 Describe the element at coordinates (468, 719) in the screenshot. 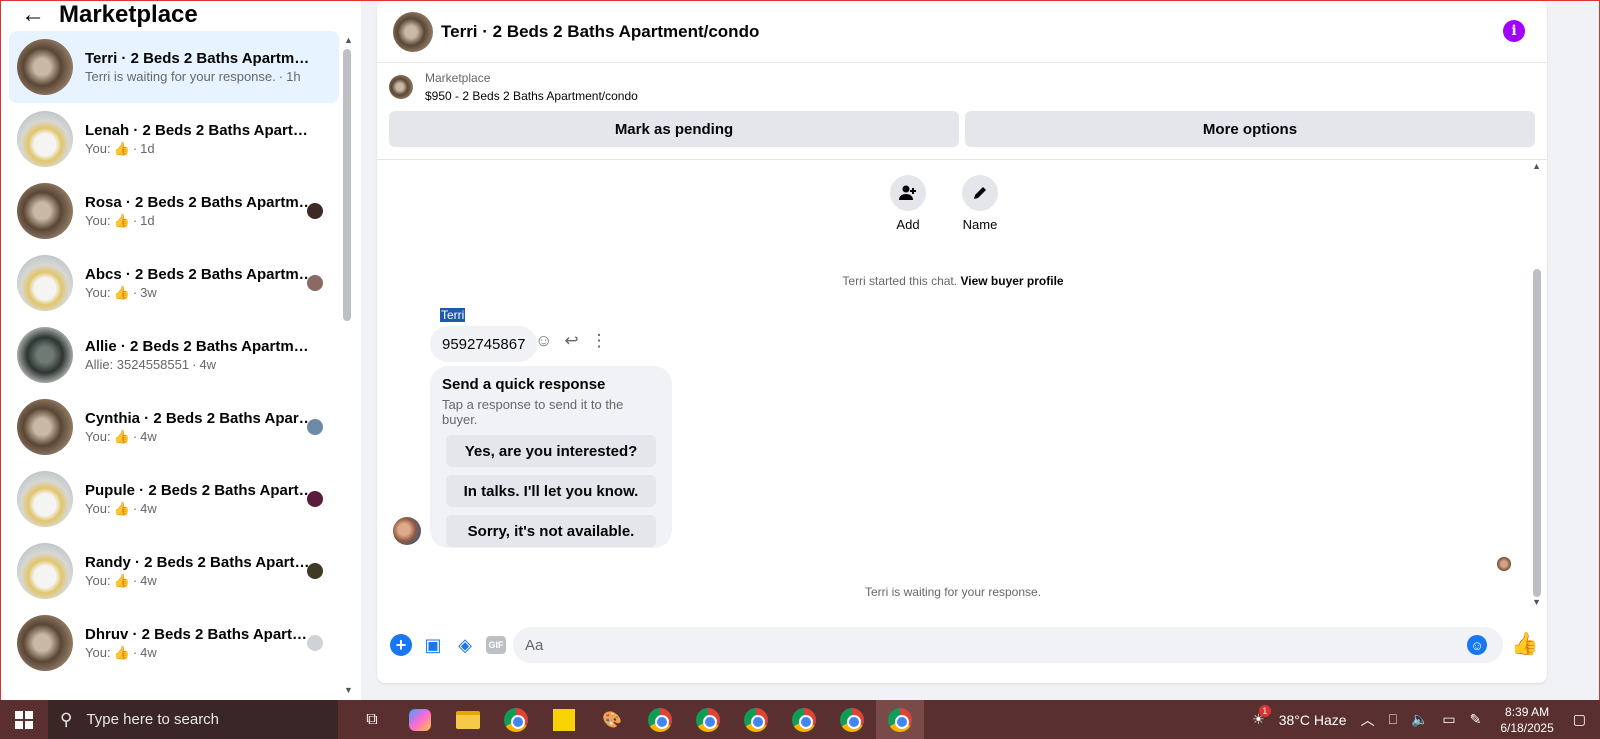

I see `file-explorer-icon` at that location.